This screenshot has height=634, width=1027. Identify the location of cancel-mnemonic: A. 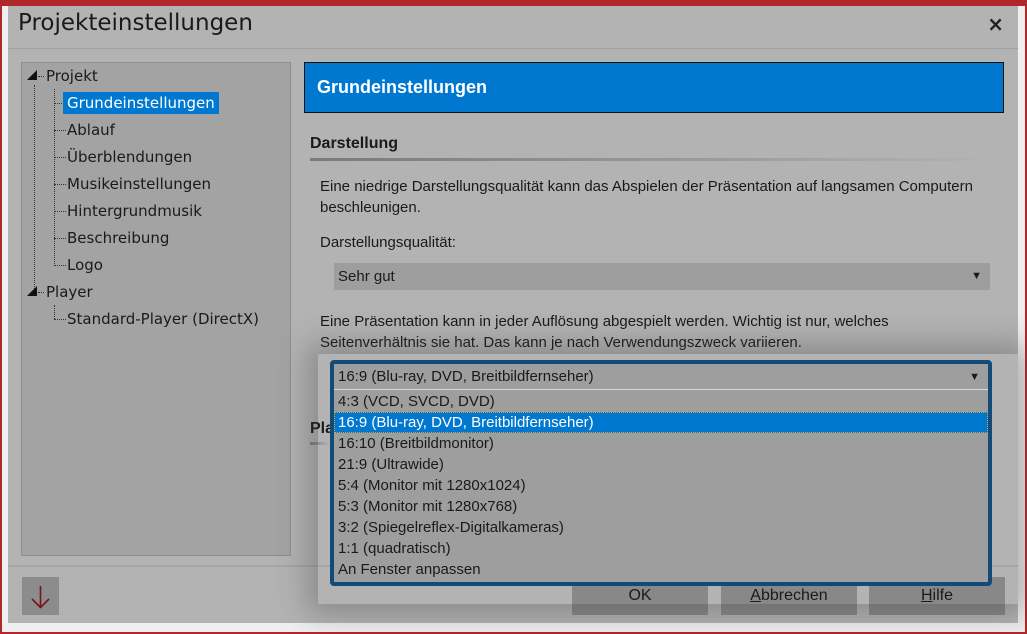
(755, 595).